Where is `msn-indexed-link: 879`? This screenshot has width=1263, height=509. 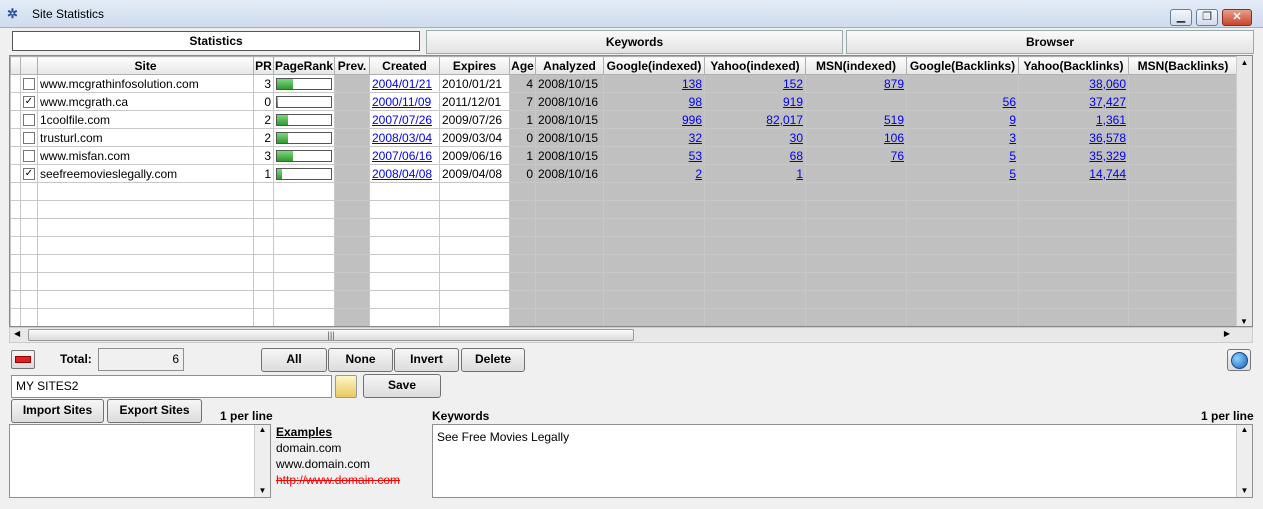 msn-indexed-link: 879 is located at coordinates (856, 84).